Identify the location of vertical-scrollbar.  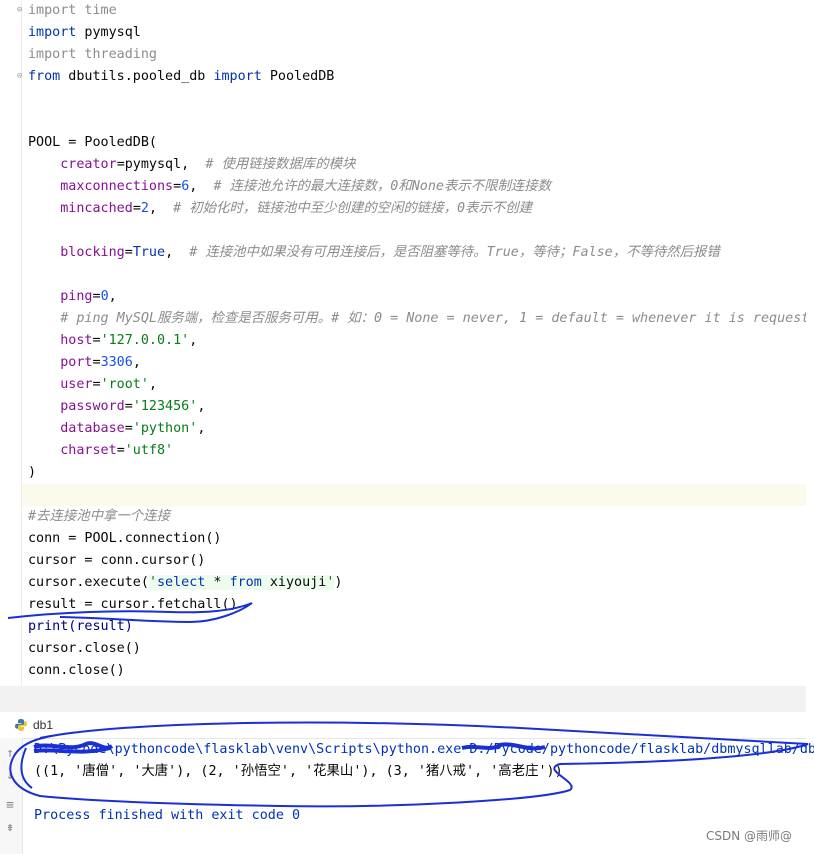
(810, 427).